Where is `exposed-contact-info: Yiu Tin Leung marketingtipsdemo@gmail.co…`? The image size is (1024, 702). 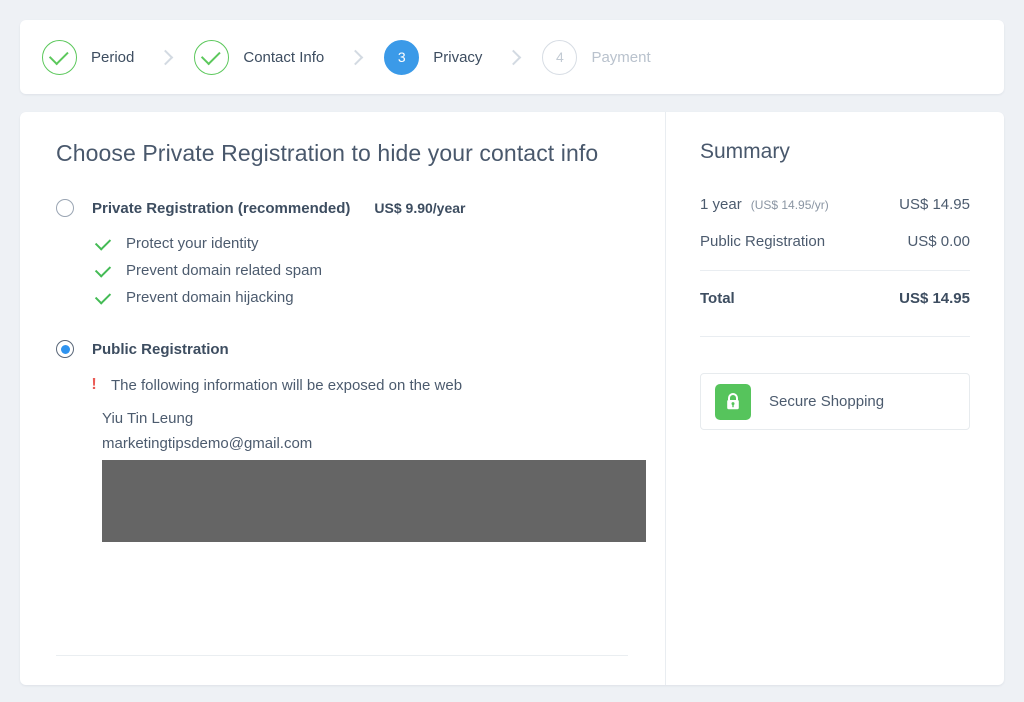 exposed-contact-info: Yiu Tin Leung marketingtipsdemo@gmail.co… is located at coordinates (374, 431).